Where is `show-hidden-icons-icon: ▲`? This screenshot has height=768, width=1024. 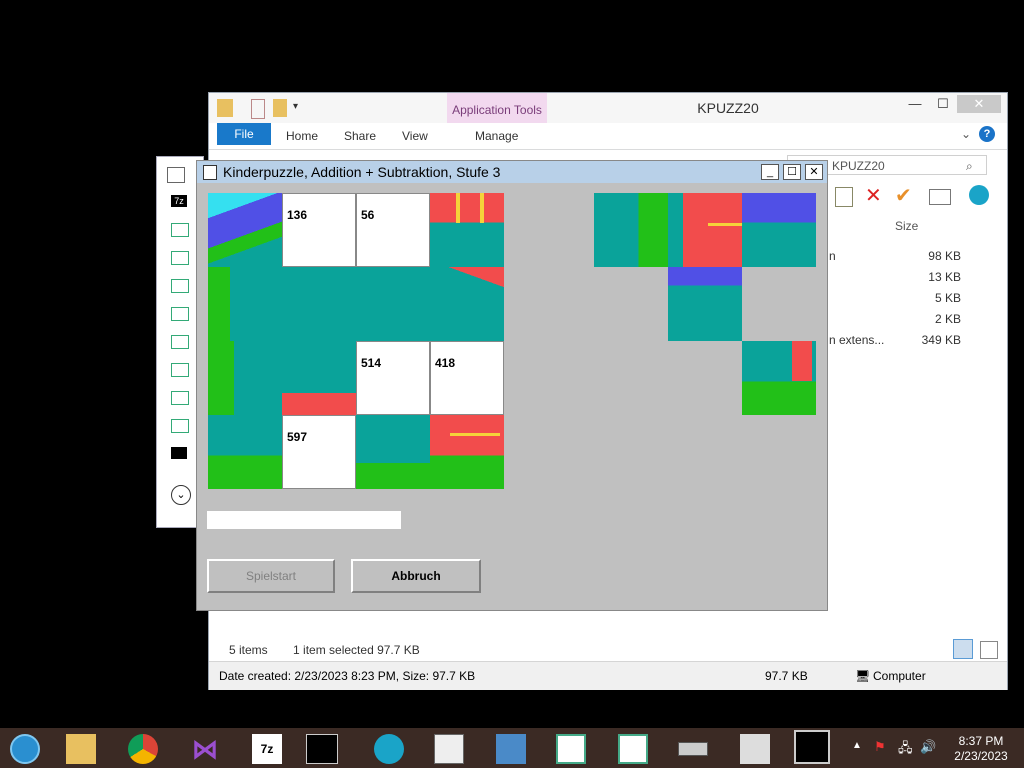 show-hidden-icons-icon: ▲ is located at coordinates (857, 745).